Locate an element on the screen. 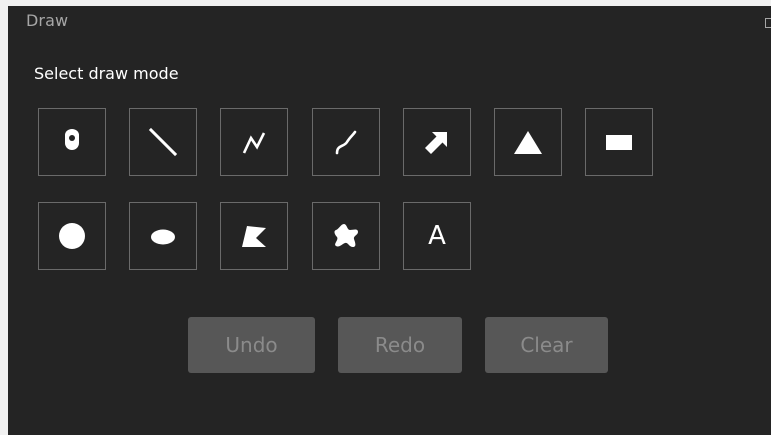 The image size is (771, 435). tool-freehand-line is located at coordinates (346, 142).